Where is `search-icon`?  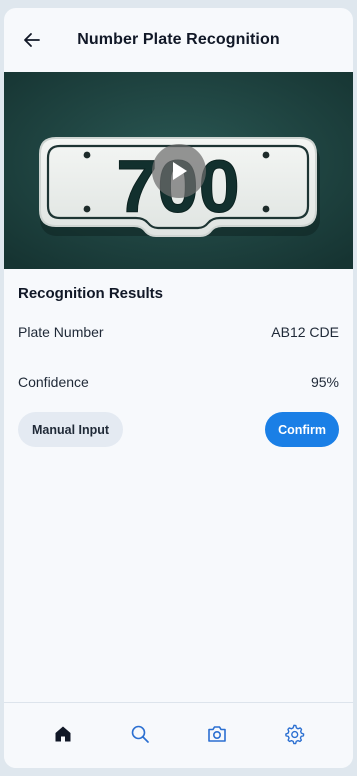 search-icon is located at coordinates (140, 734).